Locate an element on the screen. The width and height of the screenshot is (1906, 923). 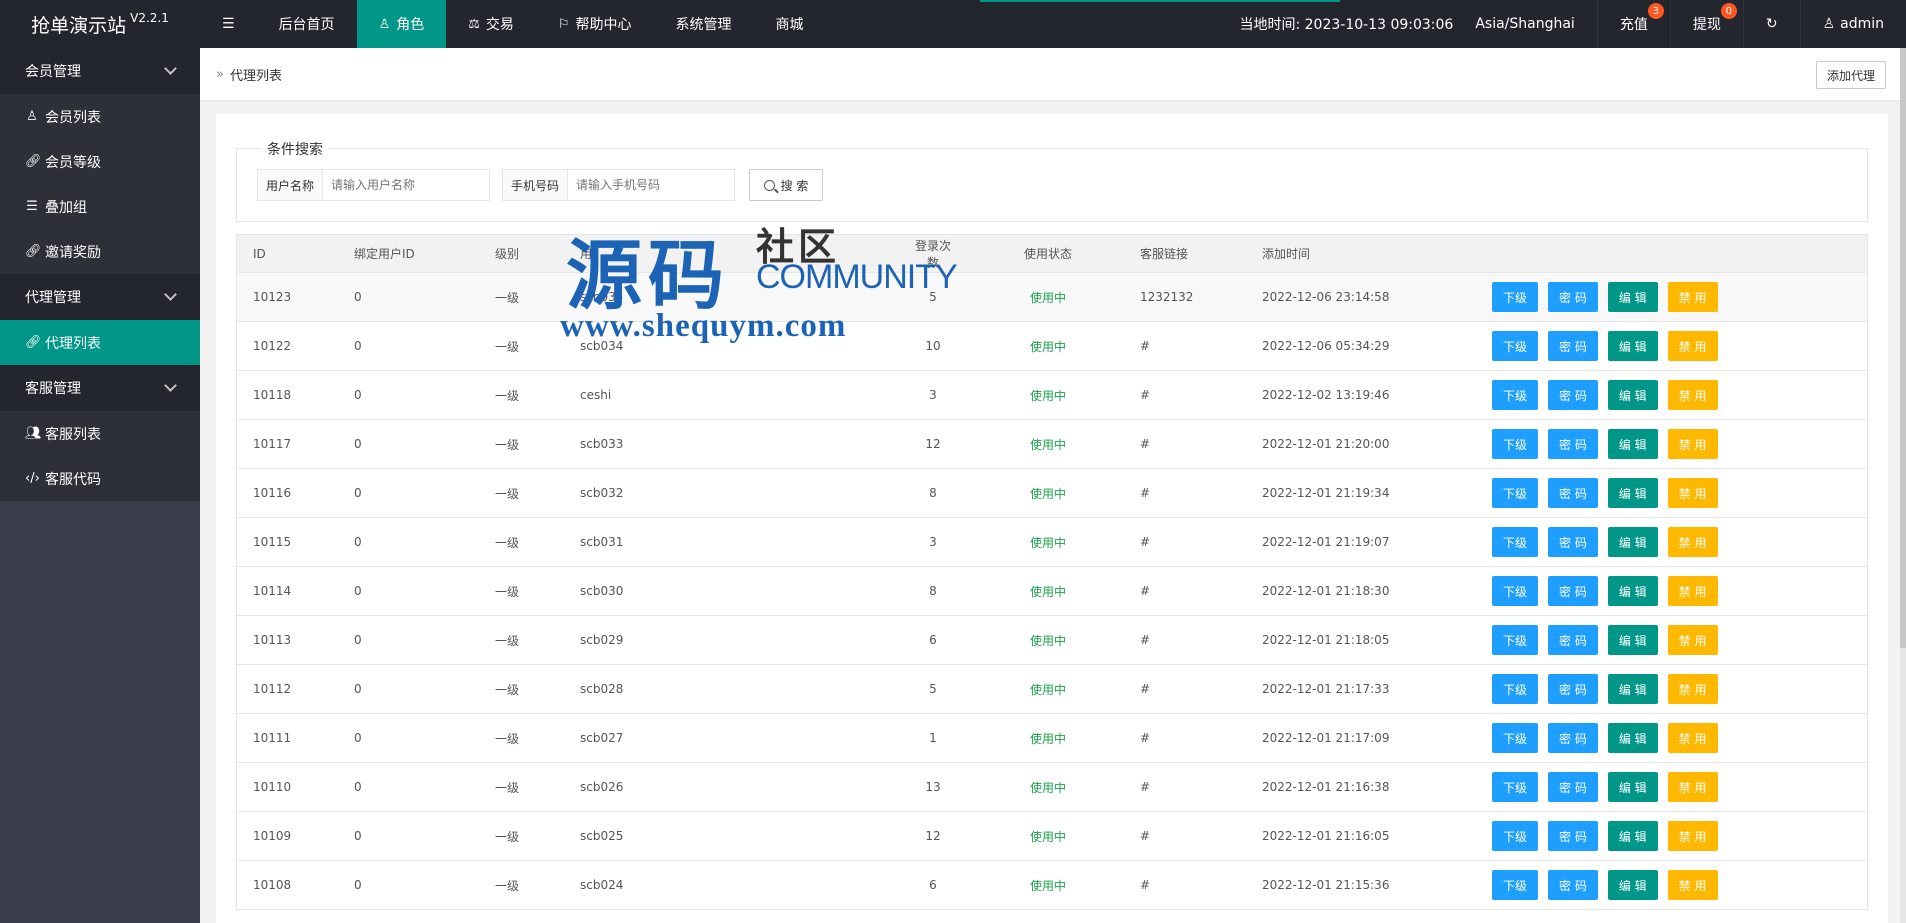
cell-username: scb034 is located at coordinates (602, 346).